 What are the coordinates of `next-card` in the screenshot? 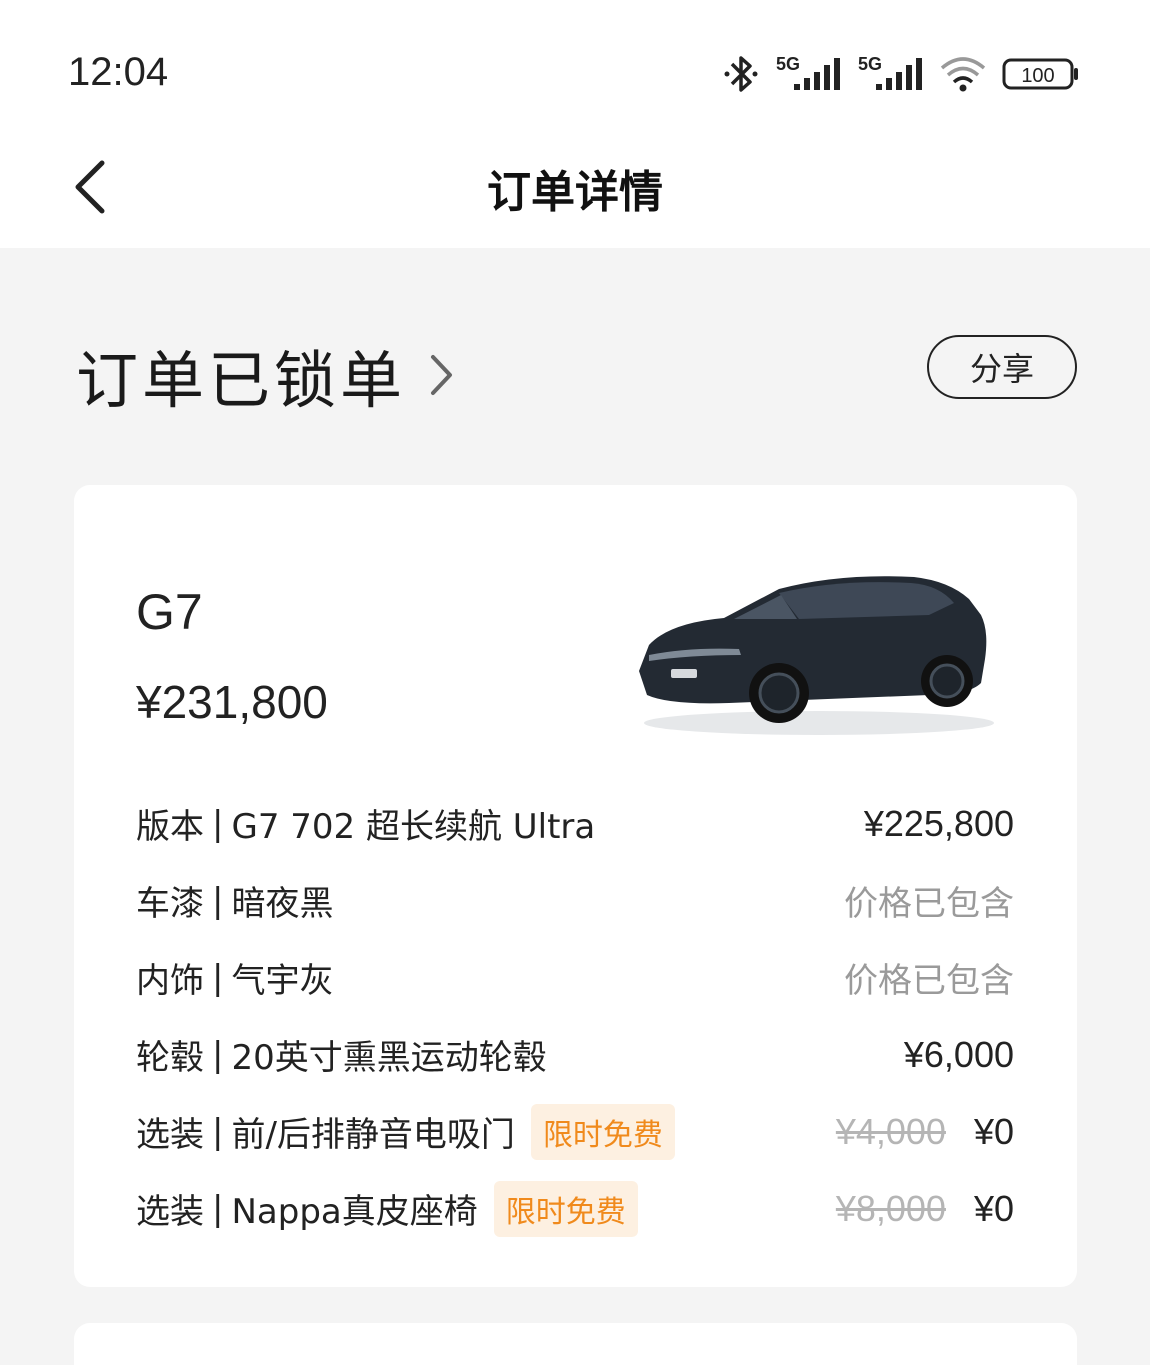 It's located at (575, 1344).